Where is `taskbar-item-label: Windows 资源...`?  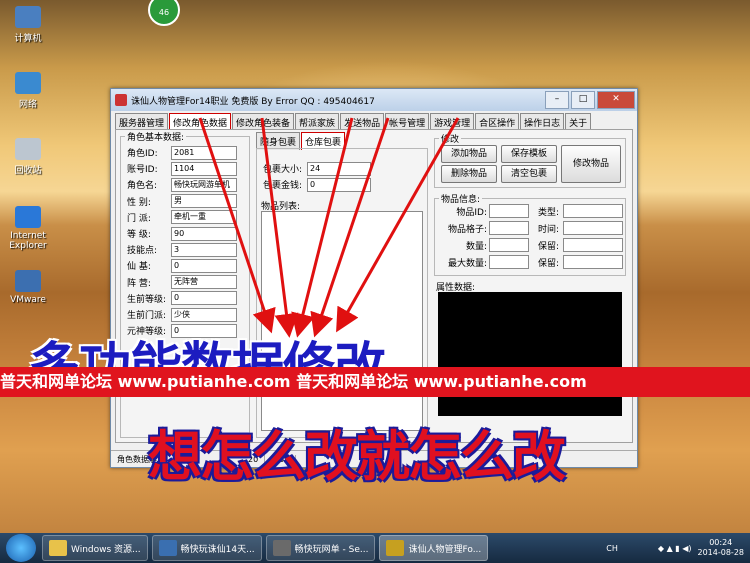 taskbar-item-label: Windows 资源... is located at coordinates (106, 549).